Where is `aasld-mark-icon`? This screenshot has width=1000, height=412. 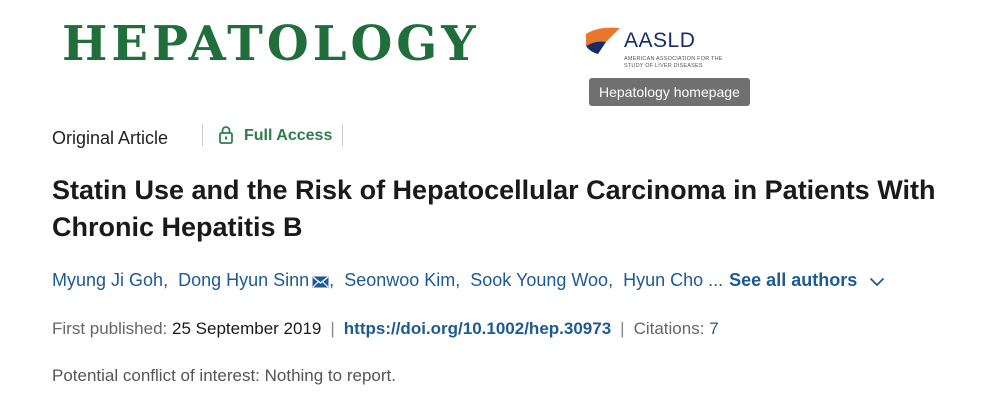
aasld-mark-icon is located at coordinates (603, 40).